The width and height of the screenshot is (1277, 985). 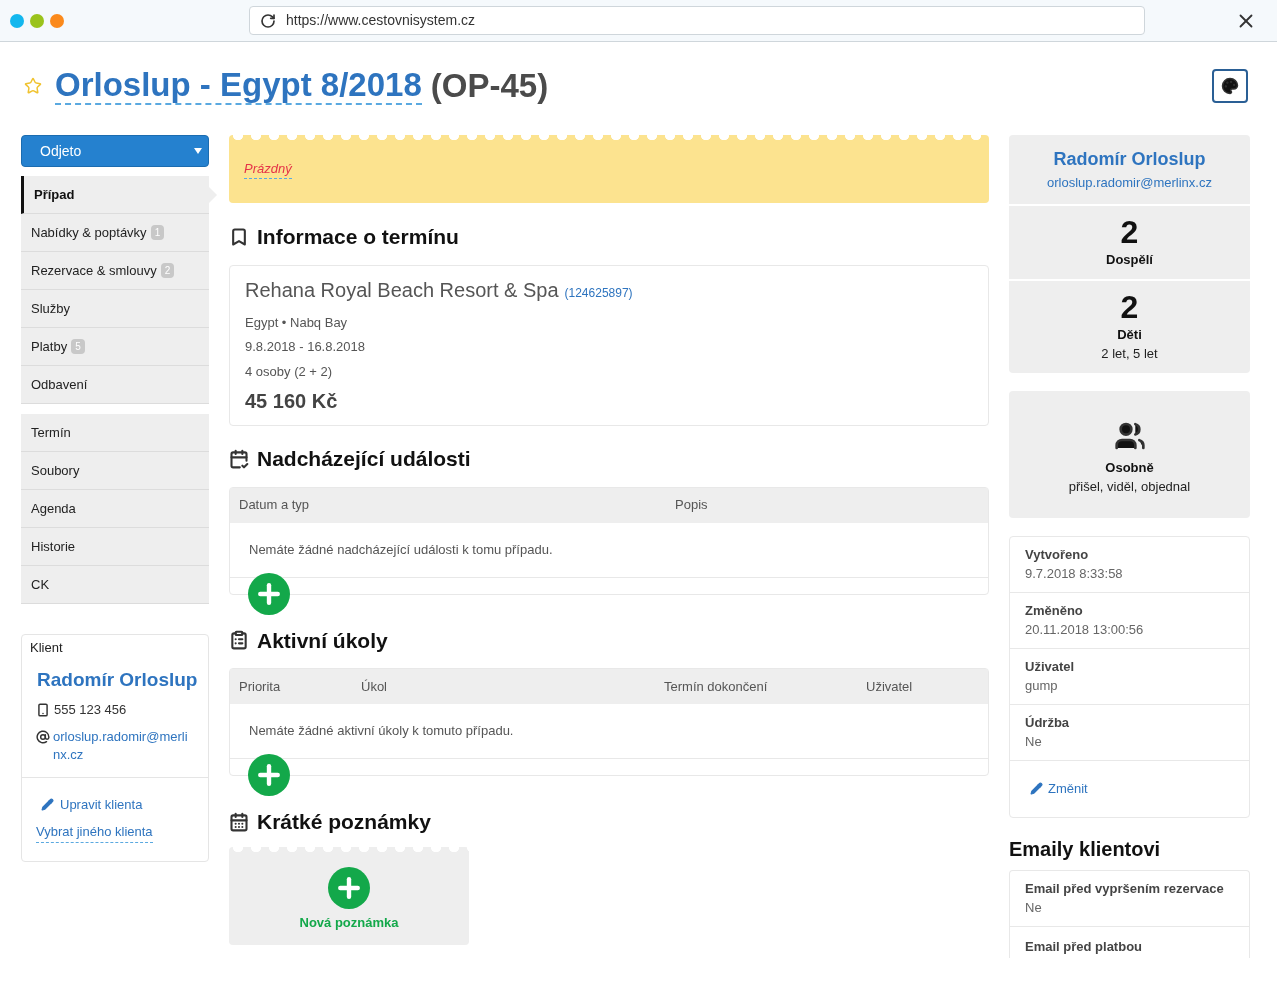 What do you see at coordinates (1129, 487) in the screenshot?
I see `contact-detail: přišel, viděl, objednal` at bounding box center [1129, 487].